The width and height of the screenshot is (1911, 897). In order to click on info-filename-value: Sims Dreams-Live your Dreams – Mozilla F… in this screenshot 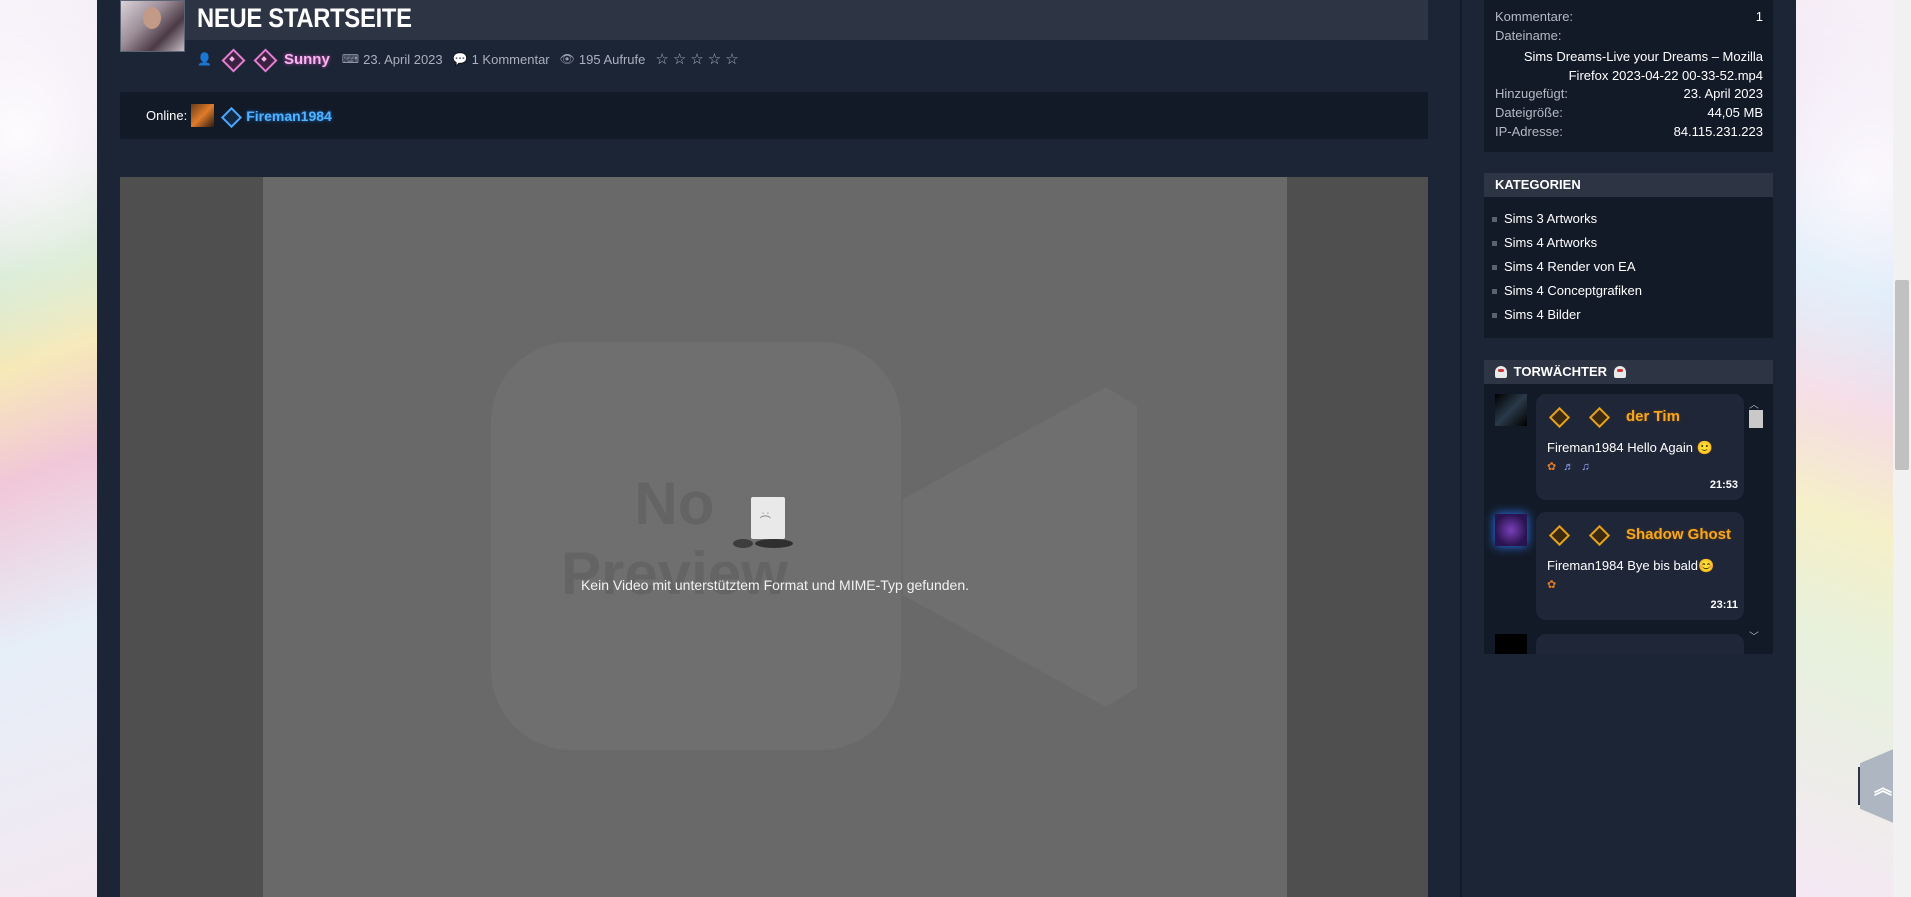, I will do `click(1629, 66)`.